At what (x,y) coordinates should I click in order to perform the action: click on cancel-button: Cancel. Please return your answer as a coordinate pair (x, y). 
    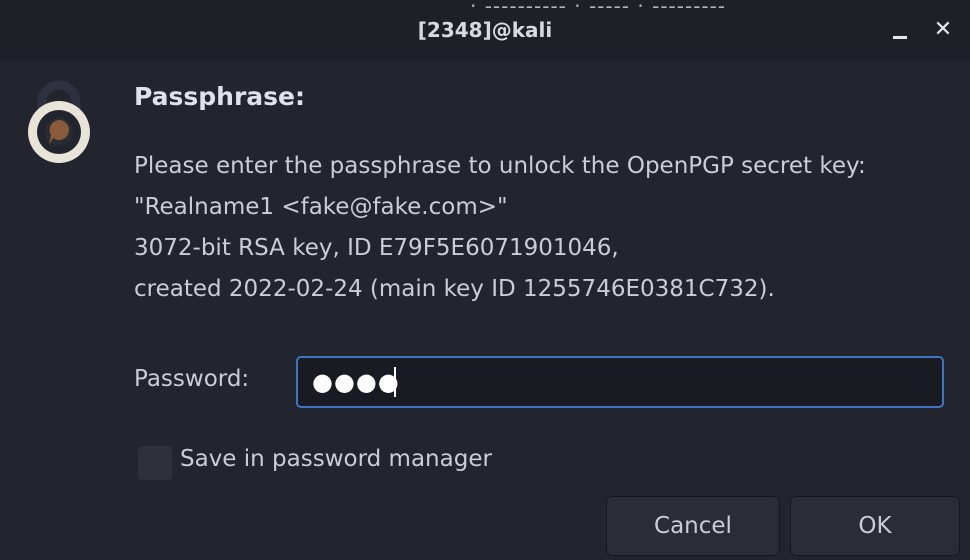
    Looking at the image, I should click on (693, 526).